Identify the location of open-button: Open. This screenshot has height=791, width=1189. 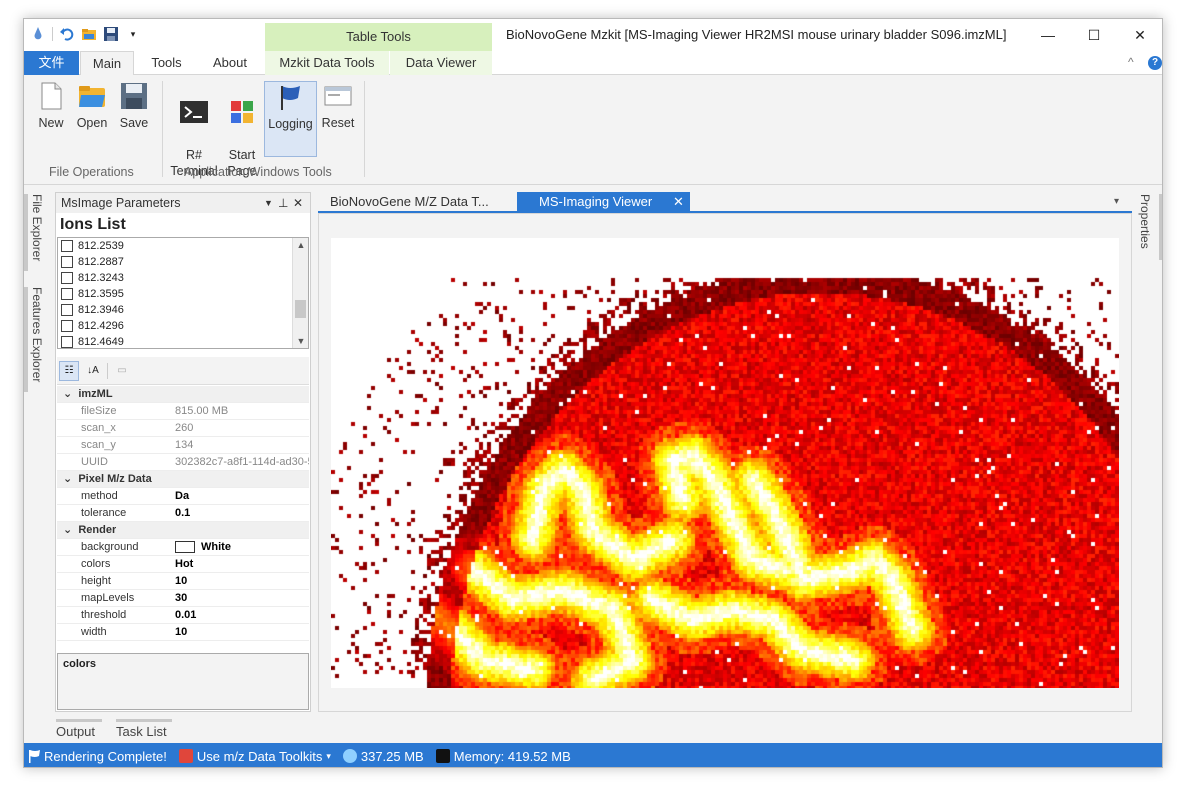
(92, 118).